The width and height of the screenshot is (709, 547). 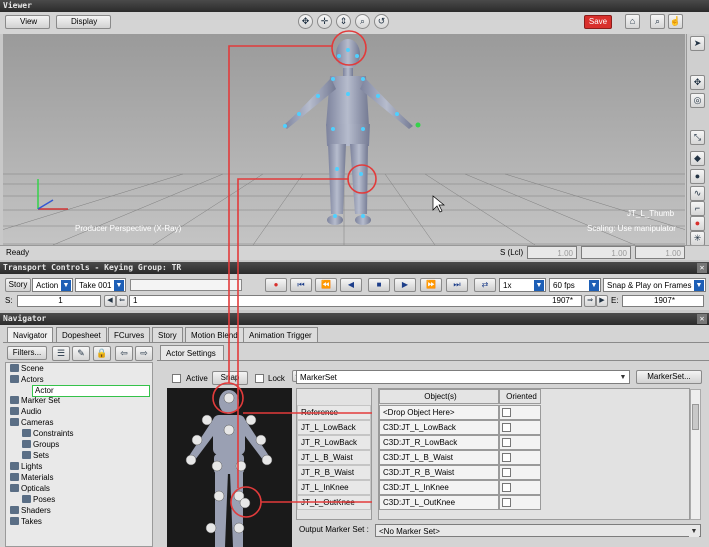 I want to click on translate-icon: ✥, so click(x=697, y=82).